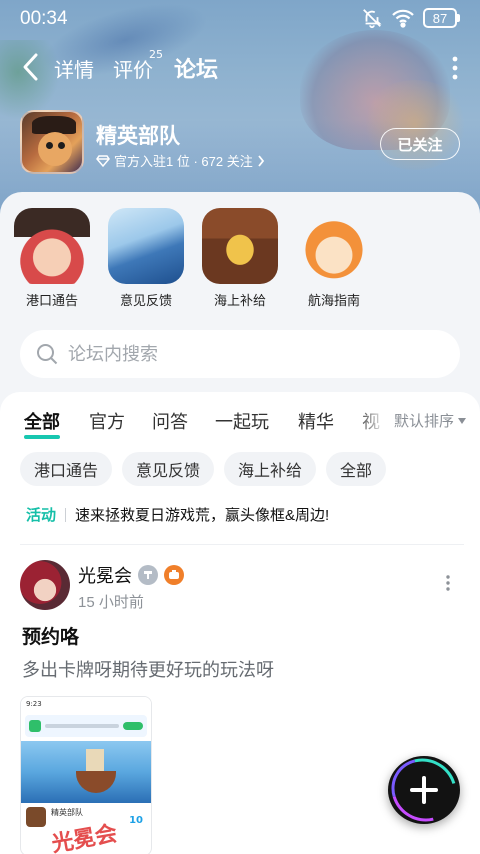 This screenshot has width=480, height=854. What do you see at coordinates (156, 54) in the screenshot?
I see `reviews-count-badge: 25` at bounding box center [156, 54].